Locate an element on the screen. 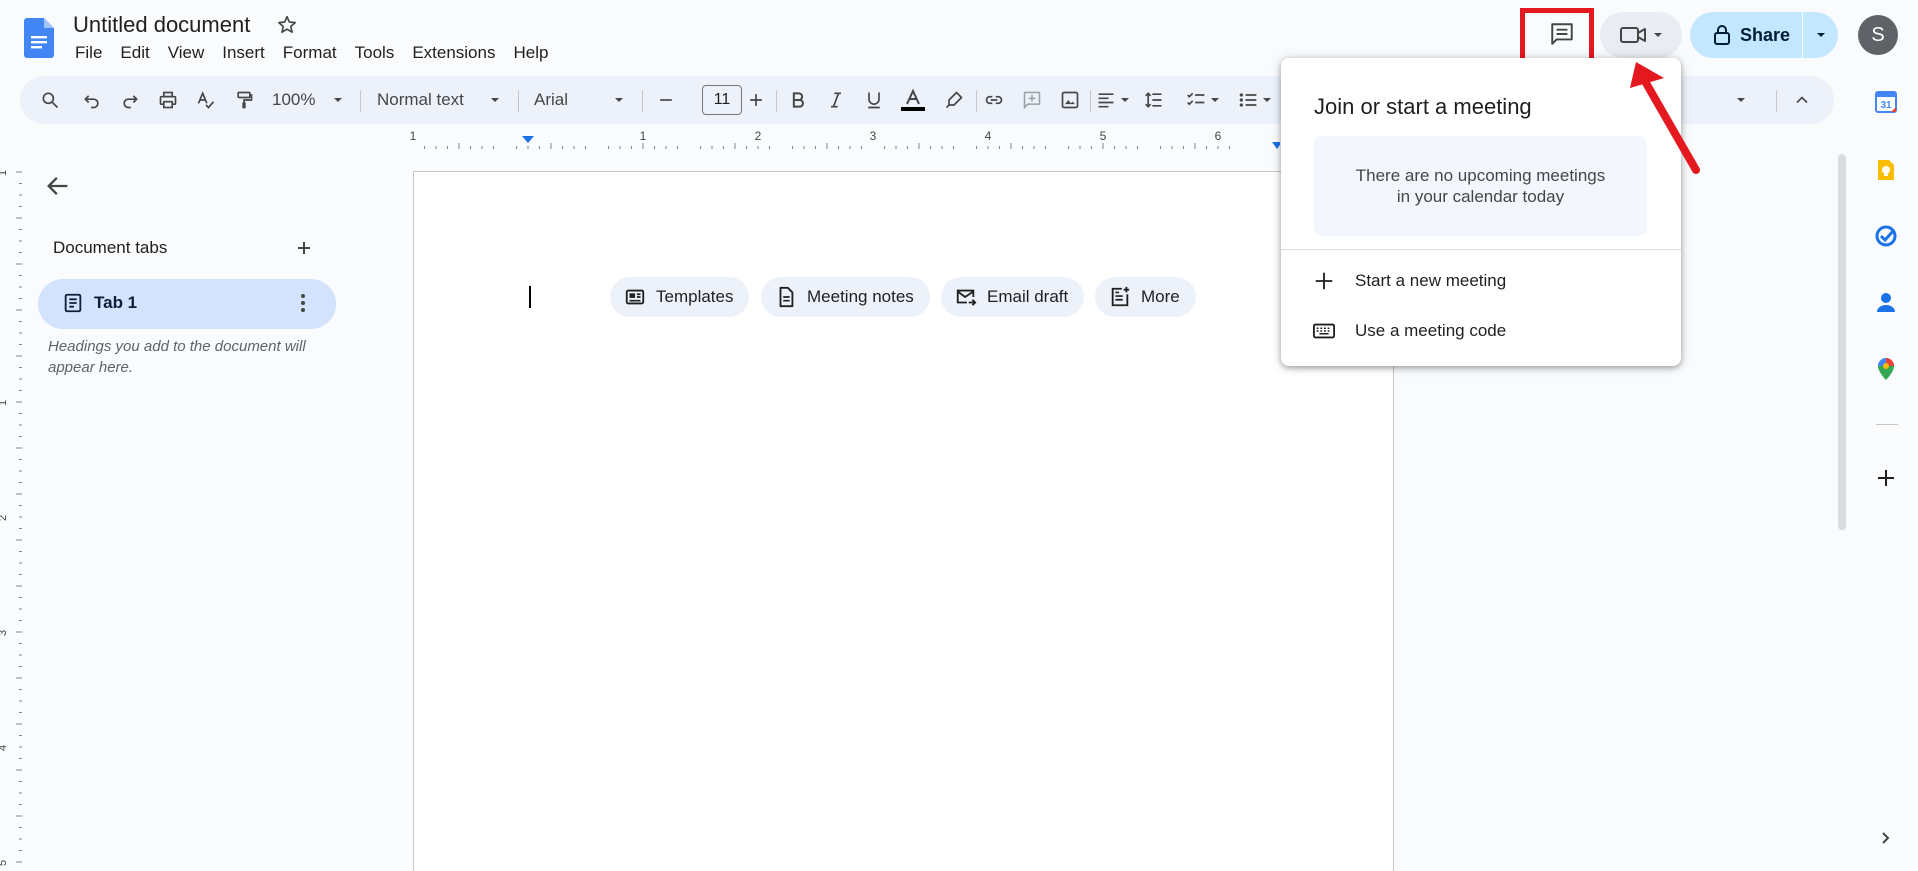  bulleted-list-icon is located at coordinates (1248, 100).